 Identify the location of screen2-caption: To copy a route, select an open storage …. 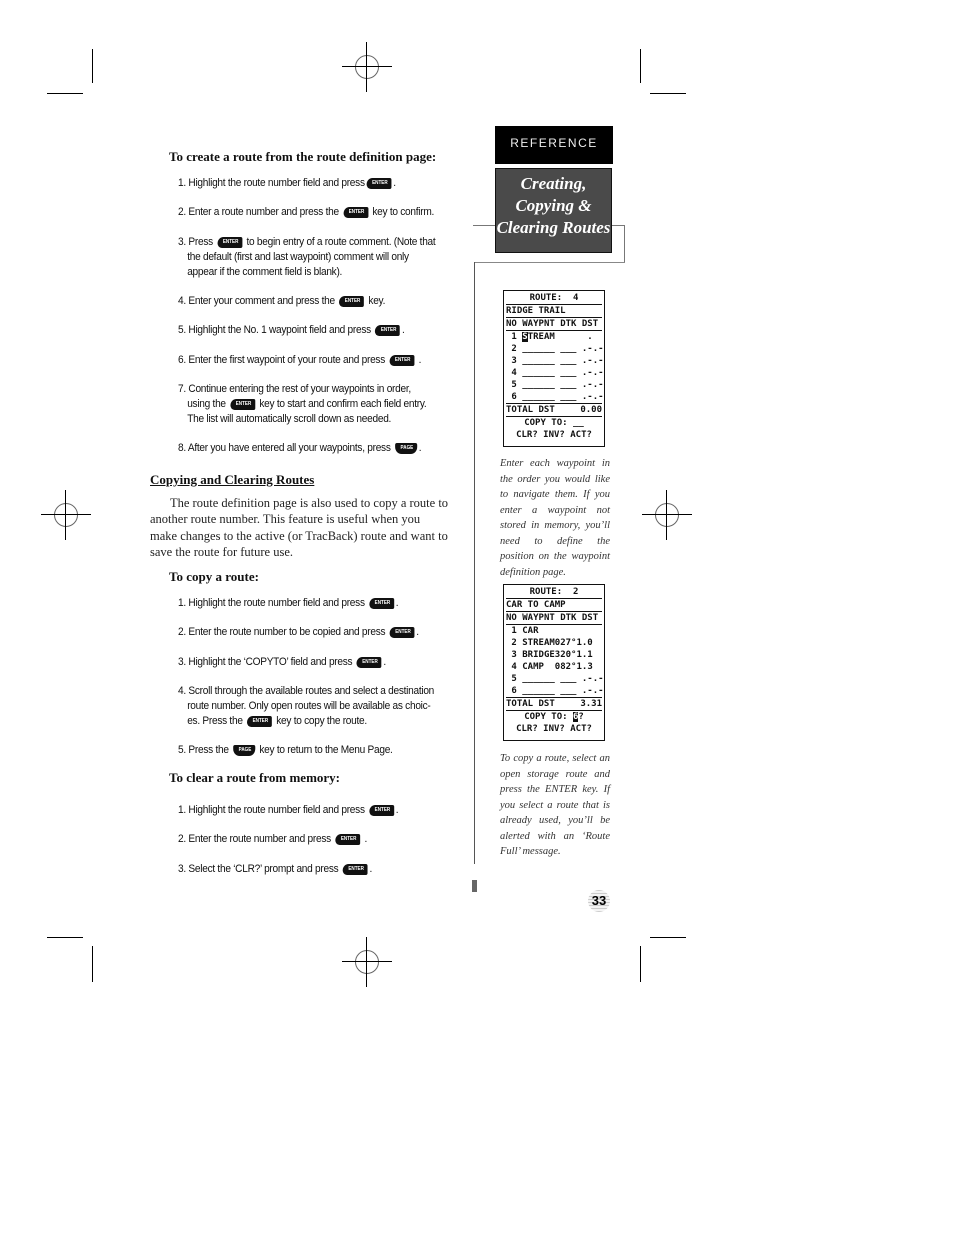
(555, 805).